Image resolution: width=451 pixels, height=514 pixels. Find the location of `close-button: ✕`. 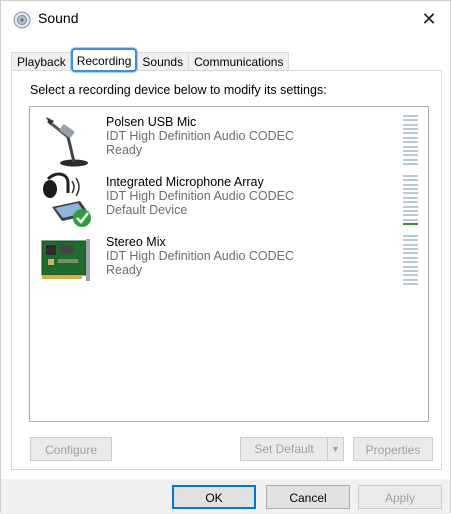

close-button: ✕ is located at coordinates (429, 19).